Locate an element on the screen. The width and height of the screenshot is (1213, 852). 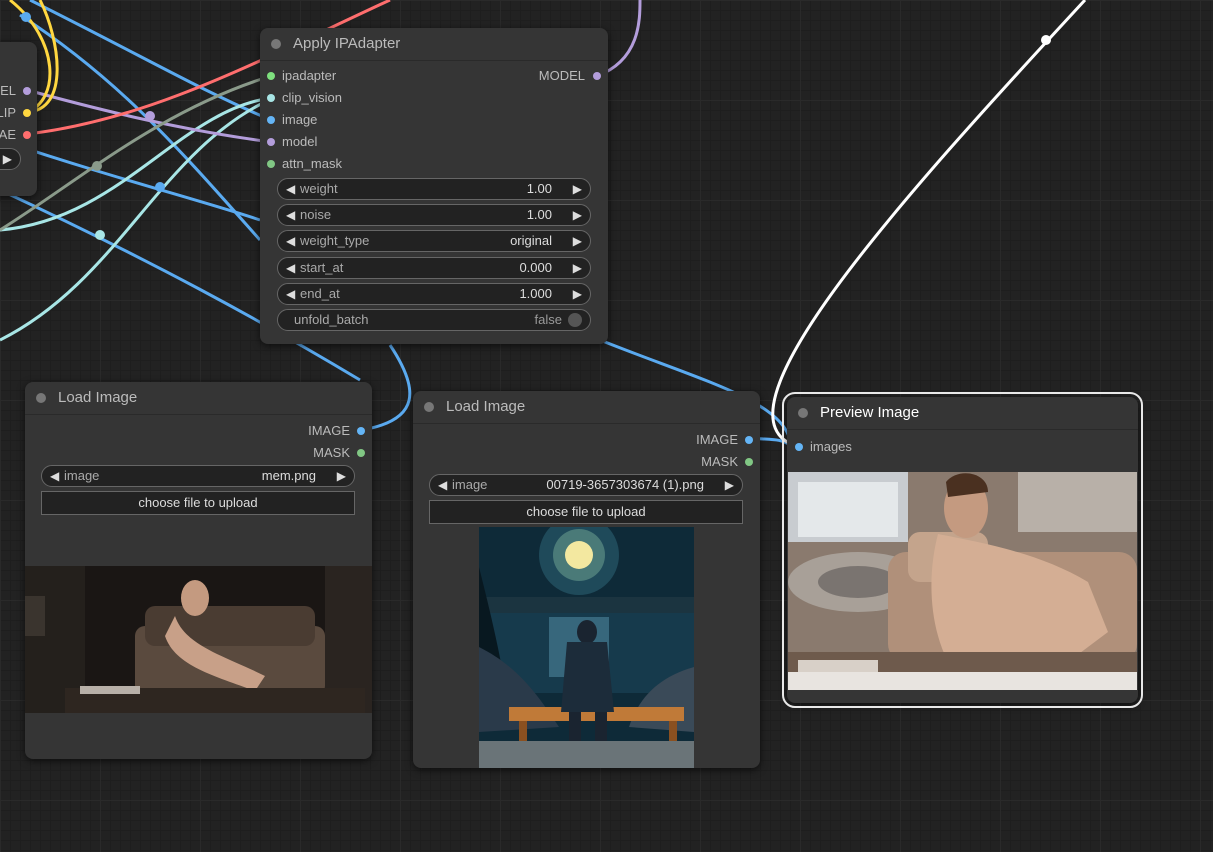
end-at-value: 1.000 is located at coordinates (535, 293).